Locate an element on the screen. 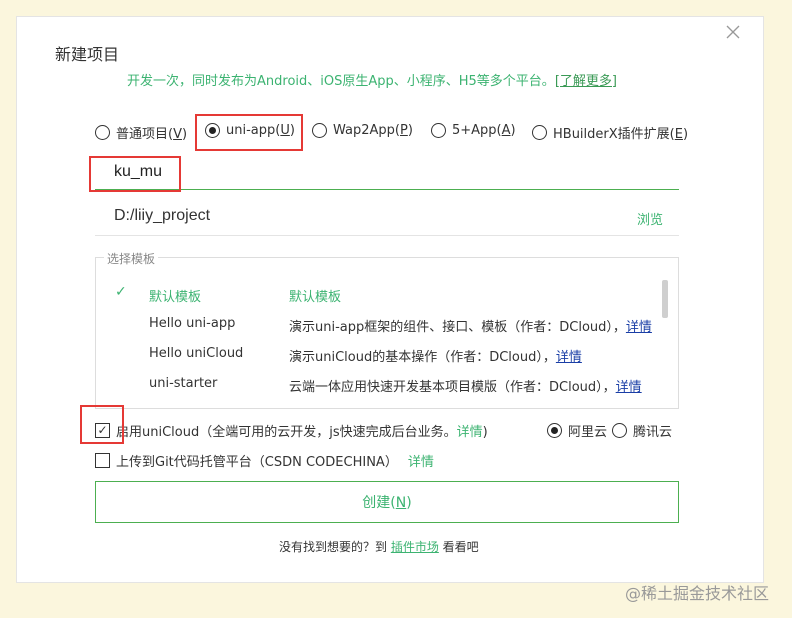 The width and height of the screenshot is (792, 618). radio-label: 阿里云 is located at coordinates (588, 432).